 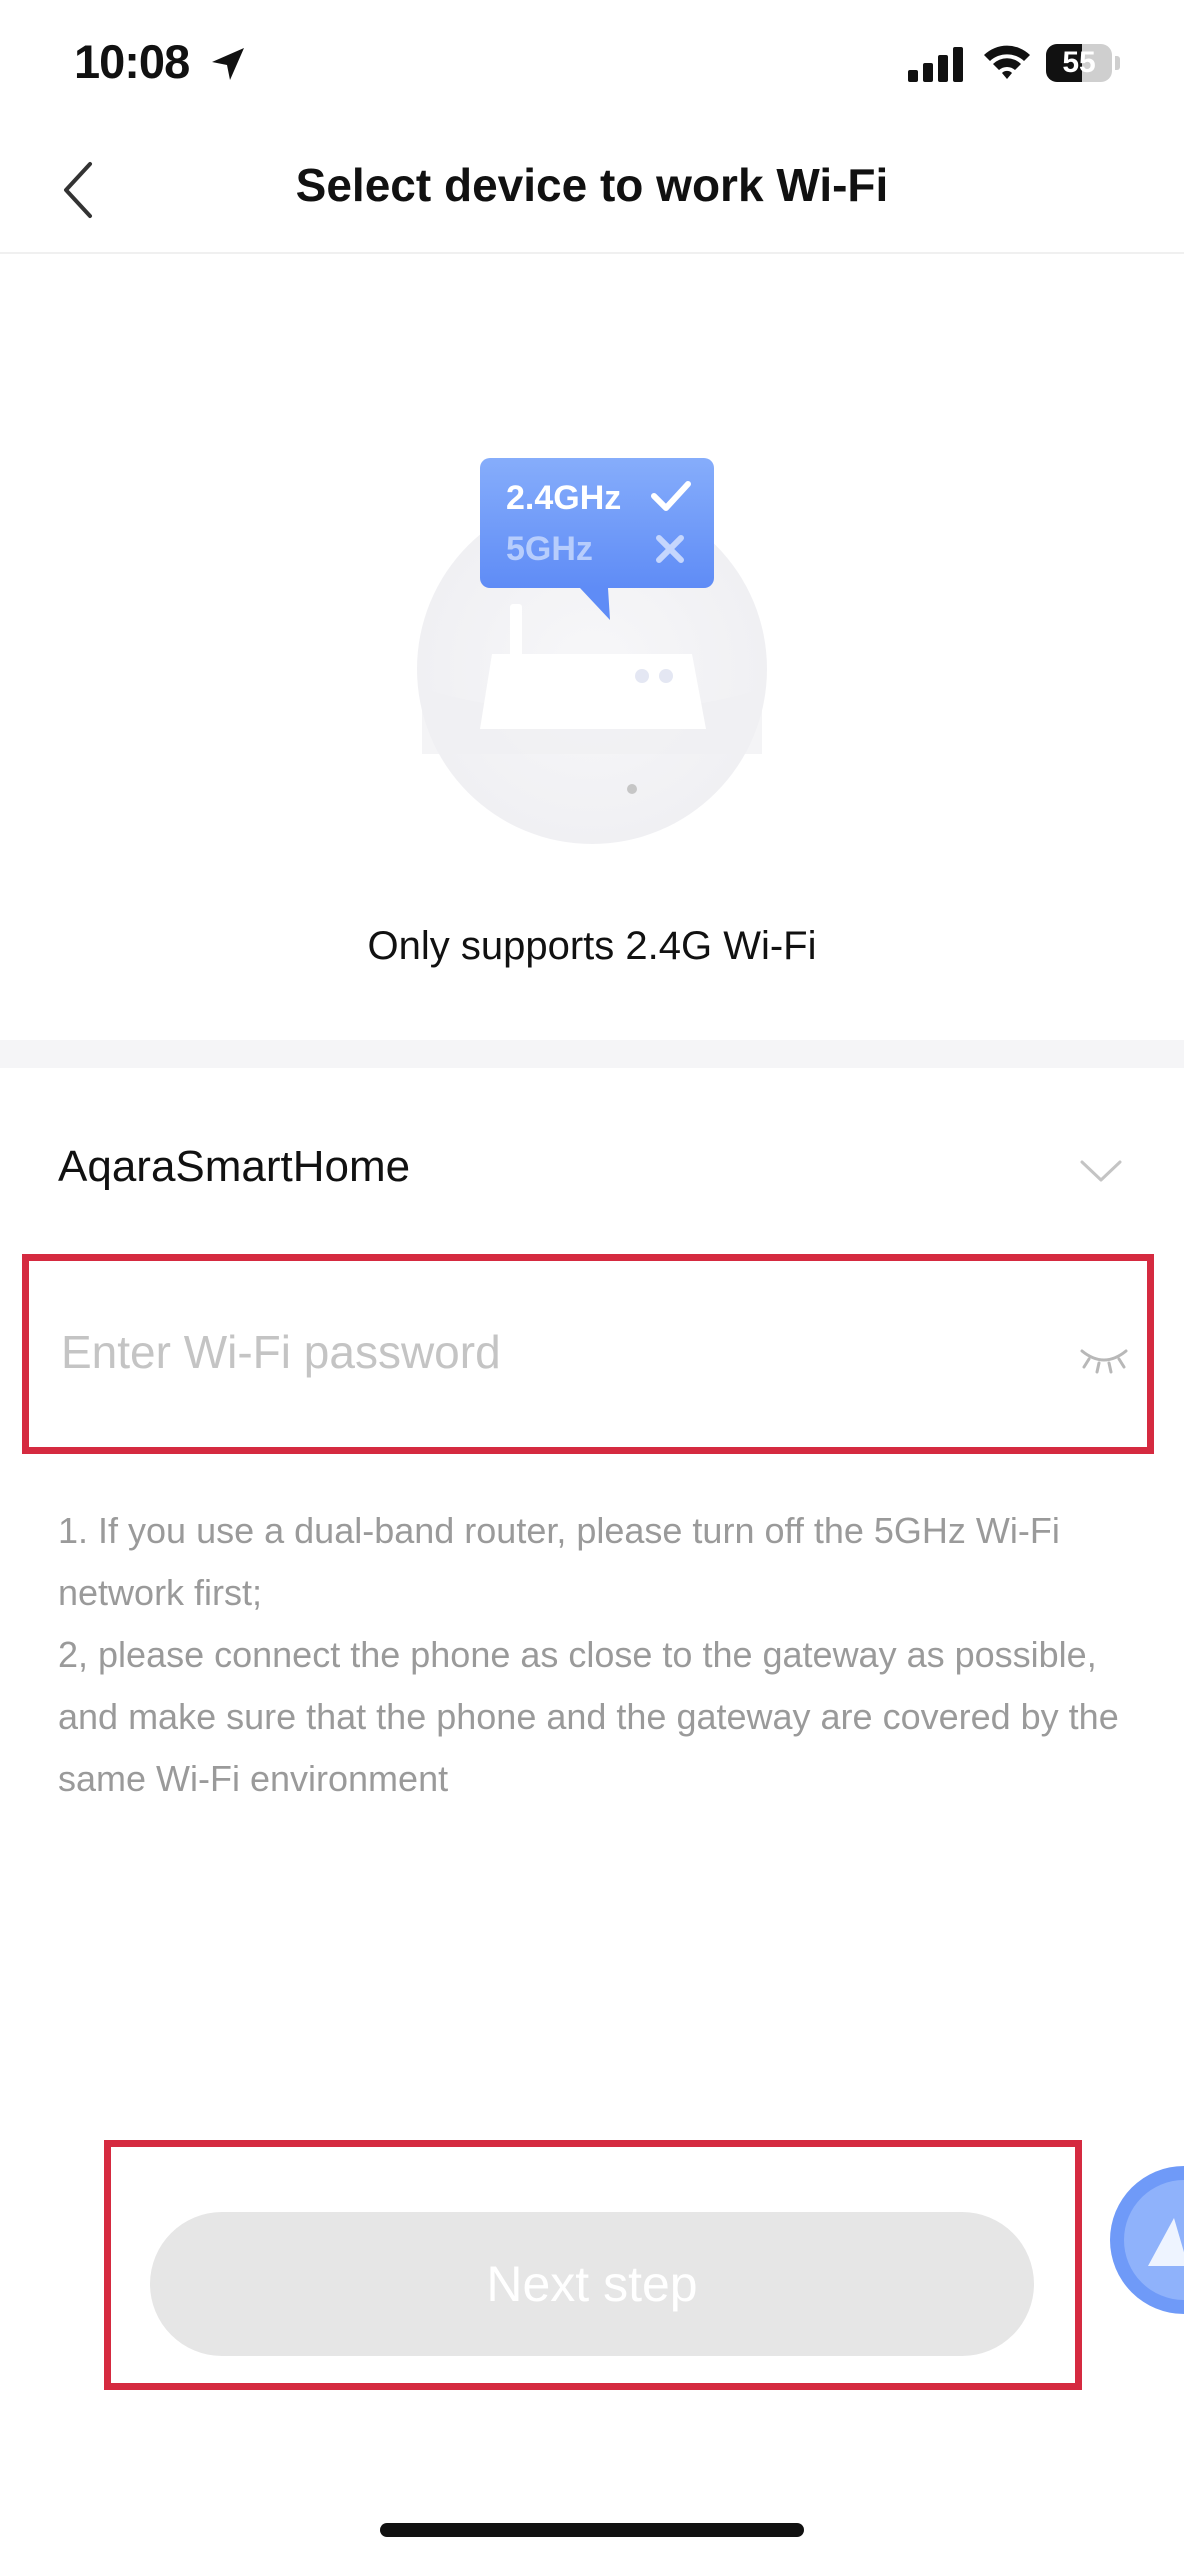 I want to click on battery-body: 55, so click(x=1079, y=63).